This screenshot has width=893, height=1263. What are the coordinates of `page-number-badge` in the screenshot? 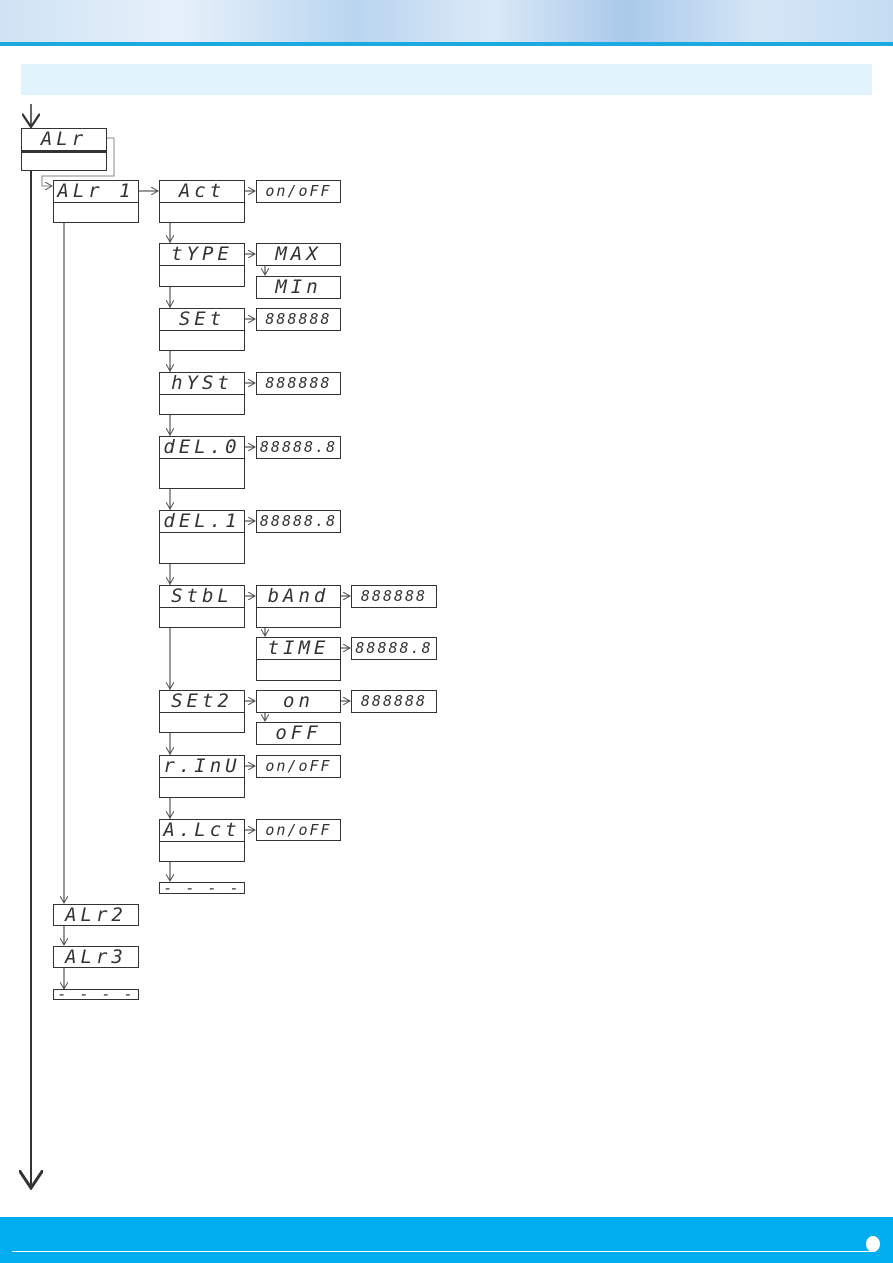 It's located at (873, 1244).